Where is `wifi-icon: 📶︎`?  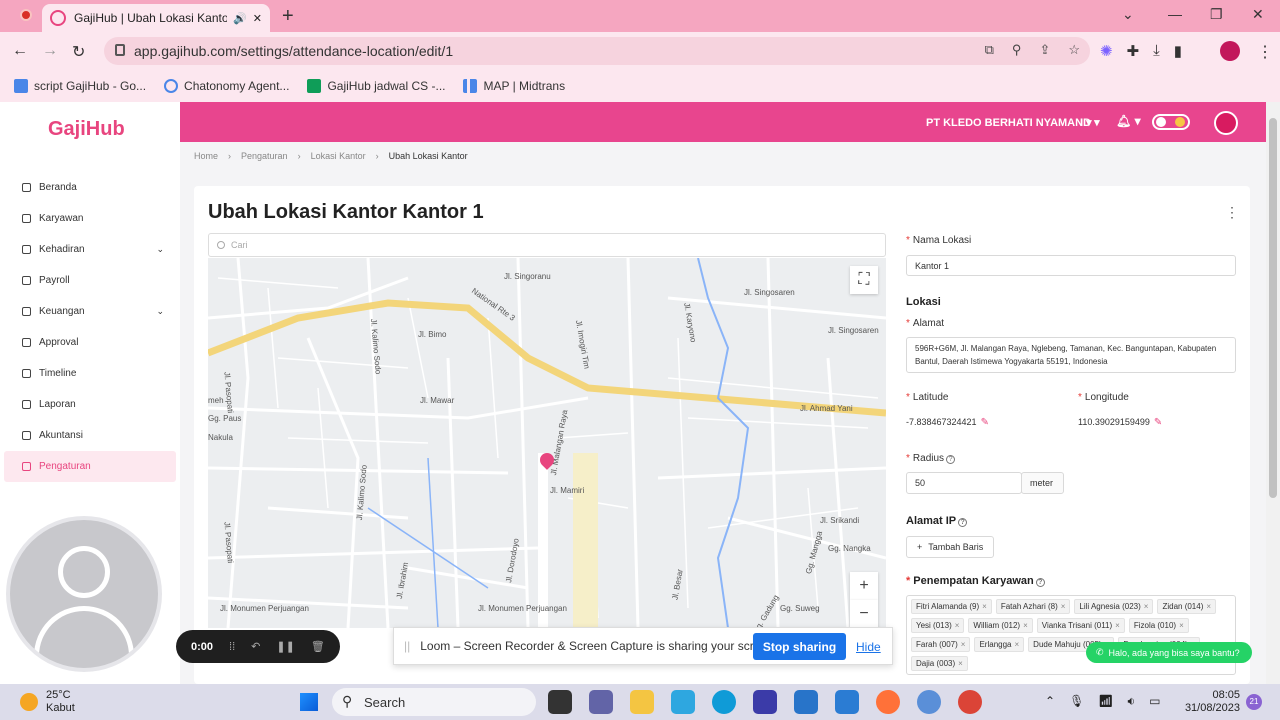 wifi-icon: 📶︎ is located at coordinates (1105, 701).